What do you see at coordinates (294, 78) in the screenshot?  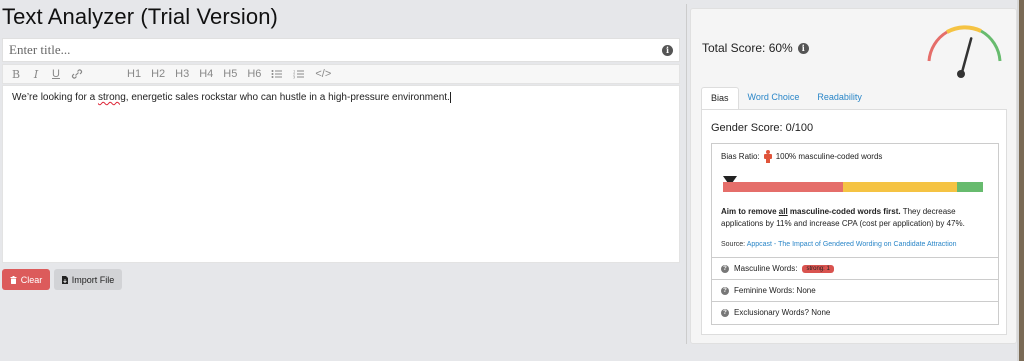 I see `svg-text: 3` at bounding box center [294, 78].